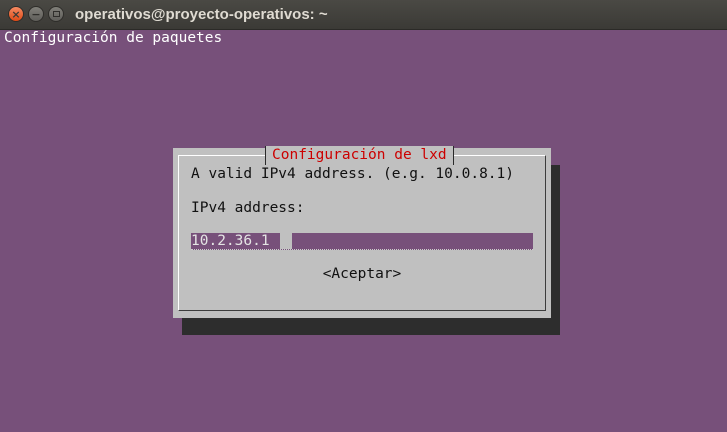  Describe the element at coordinates (362, 241) in the screenshot. I see `ipv4-address-input: 10.2.36.1` at that location.